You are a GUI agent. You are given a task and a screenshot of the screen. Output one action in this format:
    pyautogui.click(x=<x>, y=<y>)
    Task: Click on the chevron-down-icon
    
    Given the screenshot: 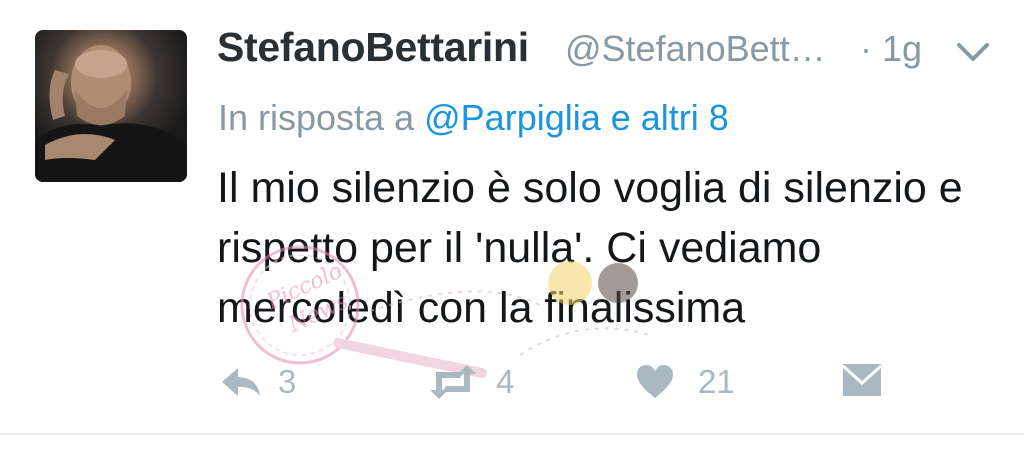 What is the action you would take?
    pyautogui.click(x=973, y=53)
    